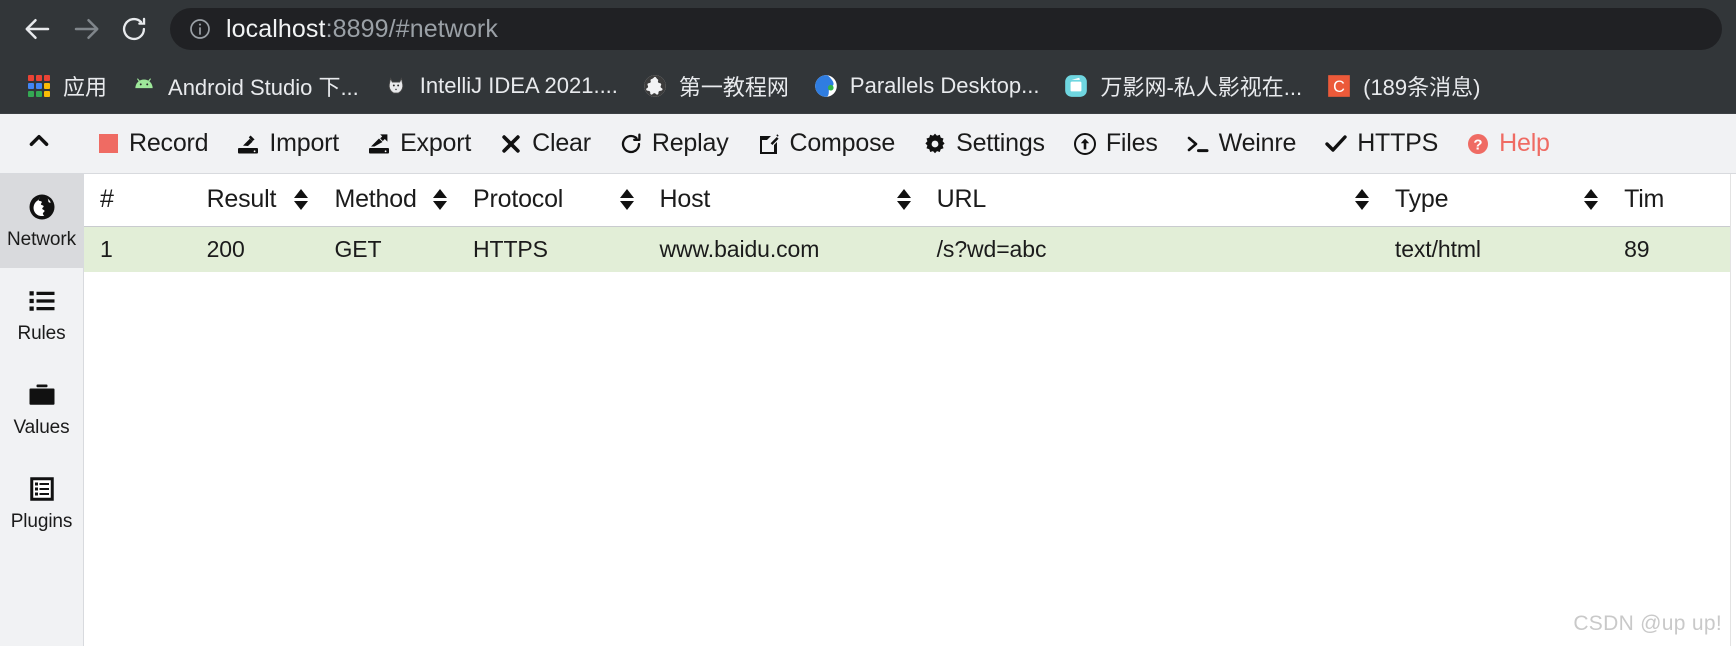  What do you see at coordinates (842, 143) in the screenshot?
I see `tool-label: Compose` at bounding box center [842, 143].